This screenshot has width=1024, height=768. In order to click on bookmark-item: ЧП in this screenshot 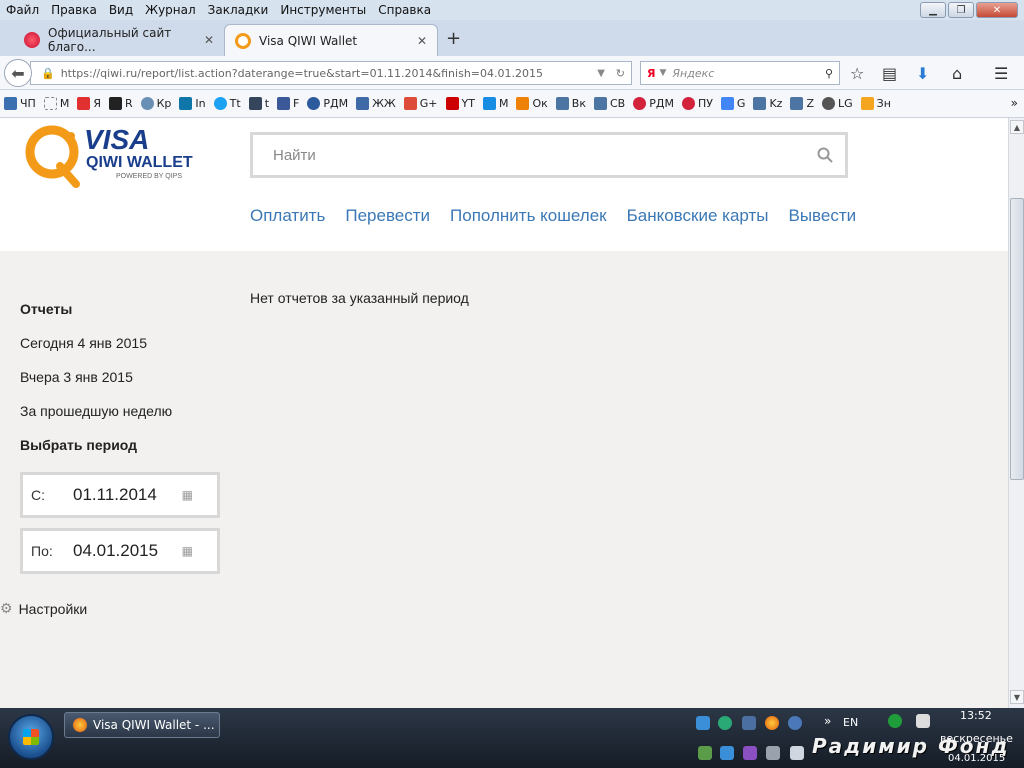, I will do `click(20, 103)`.